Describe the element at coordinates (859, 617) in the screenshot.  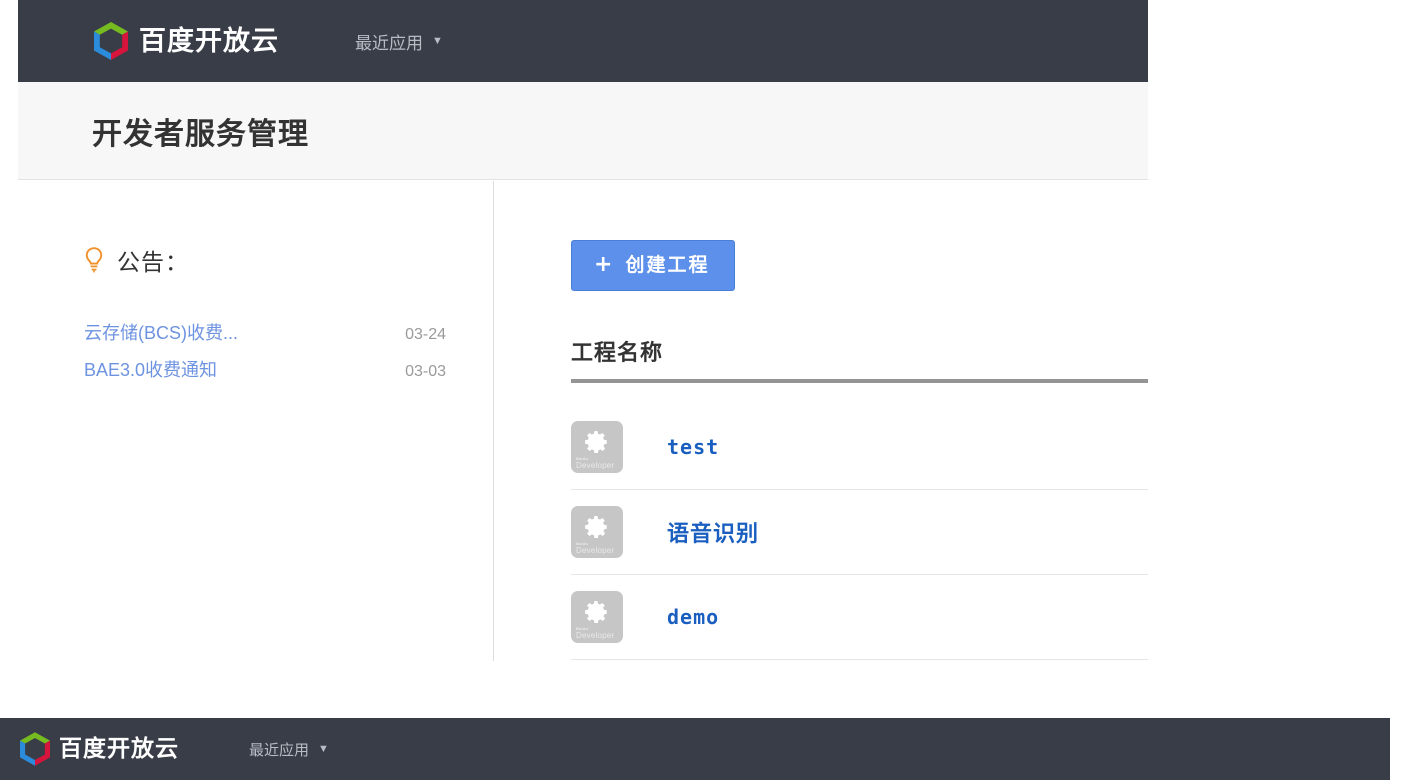
I see `table-row: Baidu Developer demo` at that location.